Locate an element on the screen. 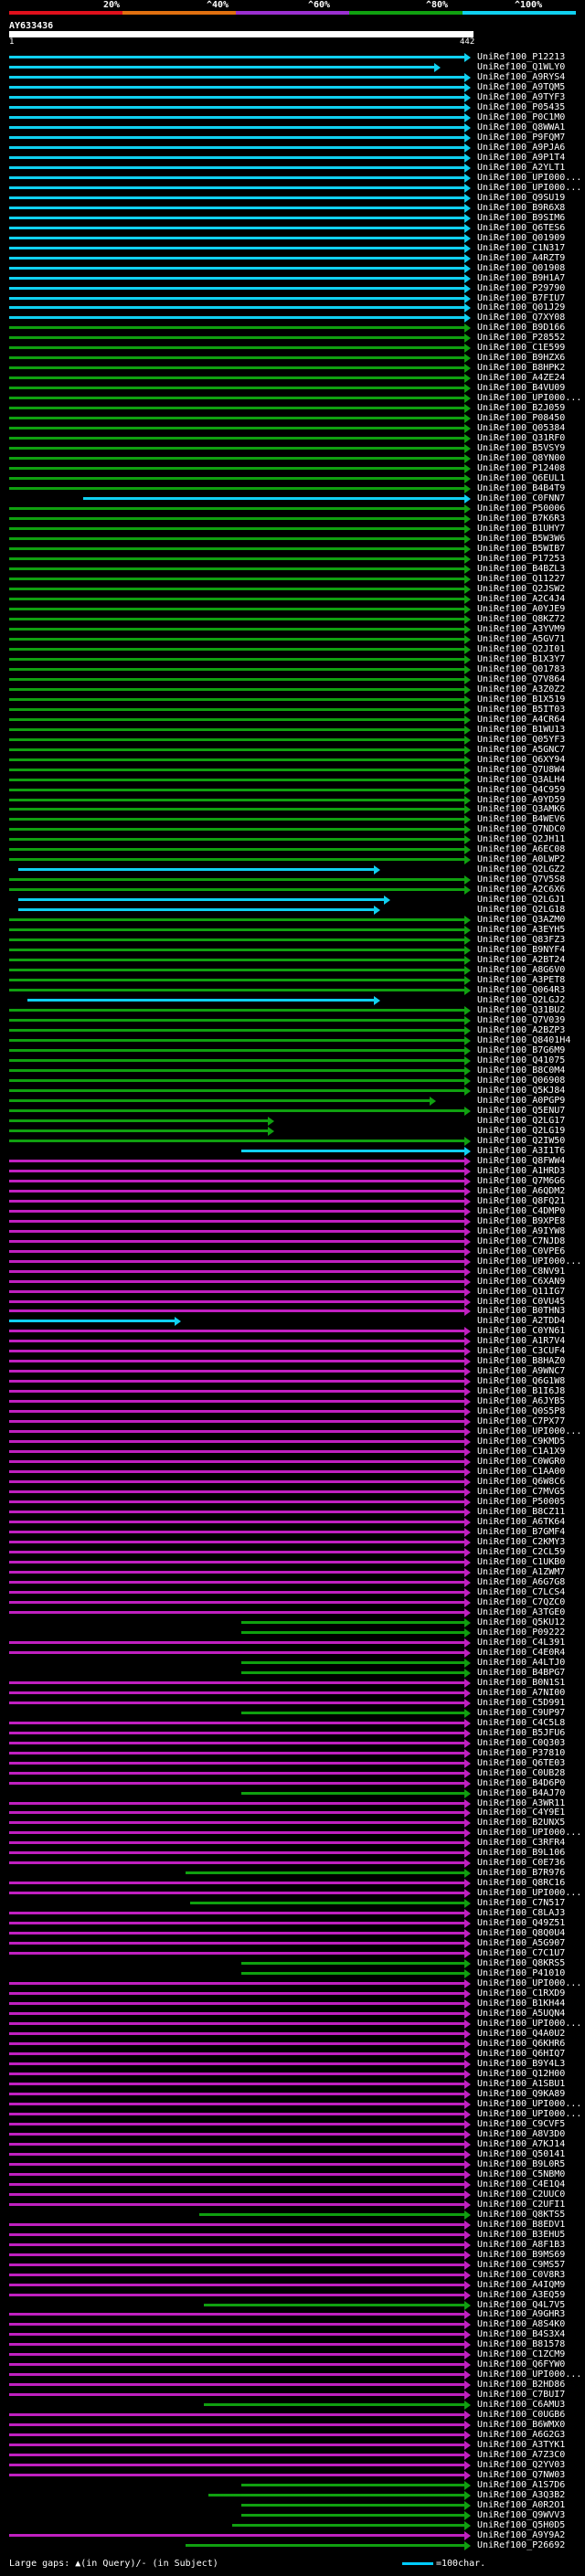 This screenshot has height=2576, width=585. hit-id-label: UniRef100_B9MS69 is located at coordinates (521, 2255).